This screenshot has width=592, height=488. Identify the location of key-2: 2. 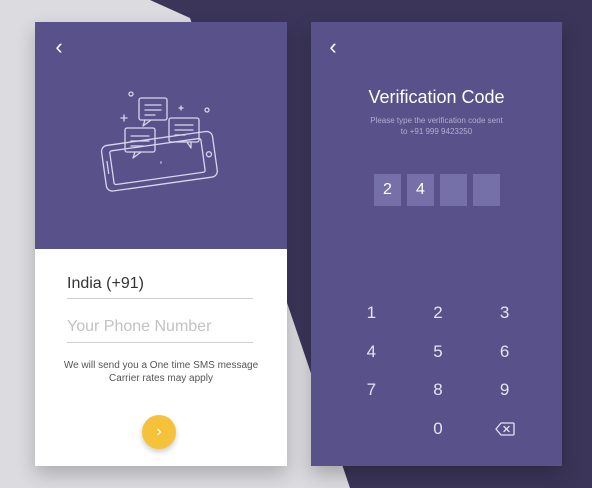
(438, 313).